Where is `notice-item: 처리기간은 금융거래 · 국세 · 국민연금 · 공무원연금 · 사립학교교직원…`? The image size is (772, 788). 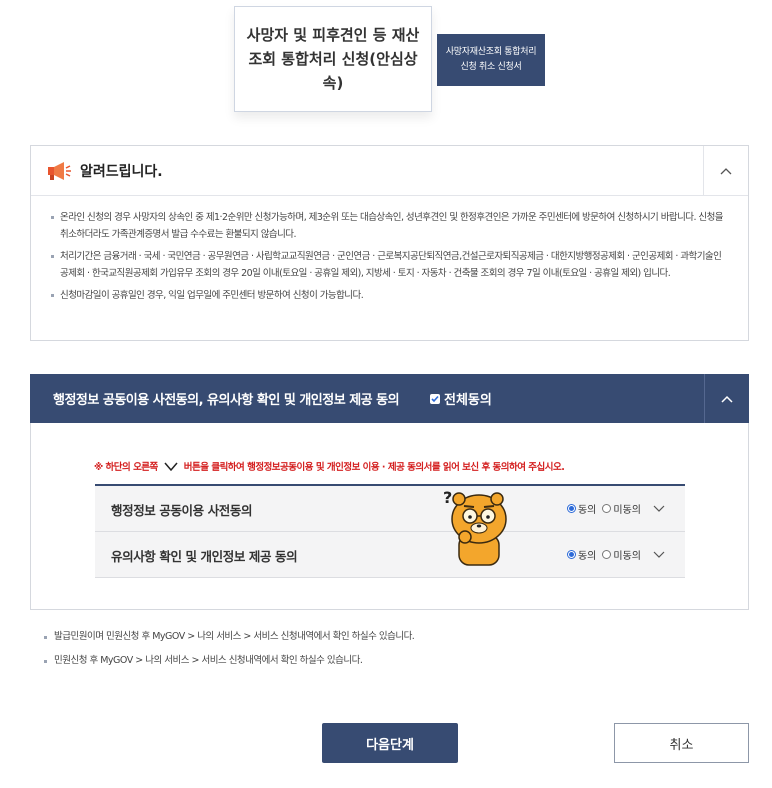 notice-item: 처리기간은 금융거래 · 국세 · 국민연금 · 공무원연금 · 사립학교교직원… is located at coordinates (389, 265).